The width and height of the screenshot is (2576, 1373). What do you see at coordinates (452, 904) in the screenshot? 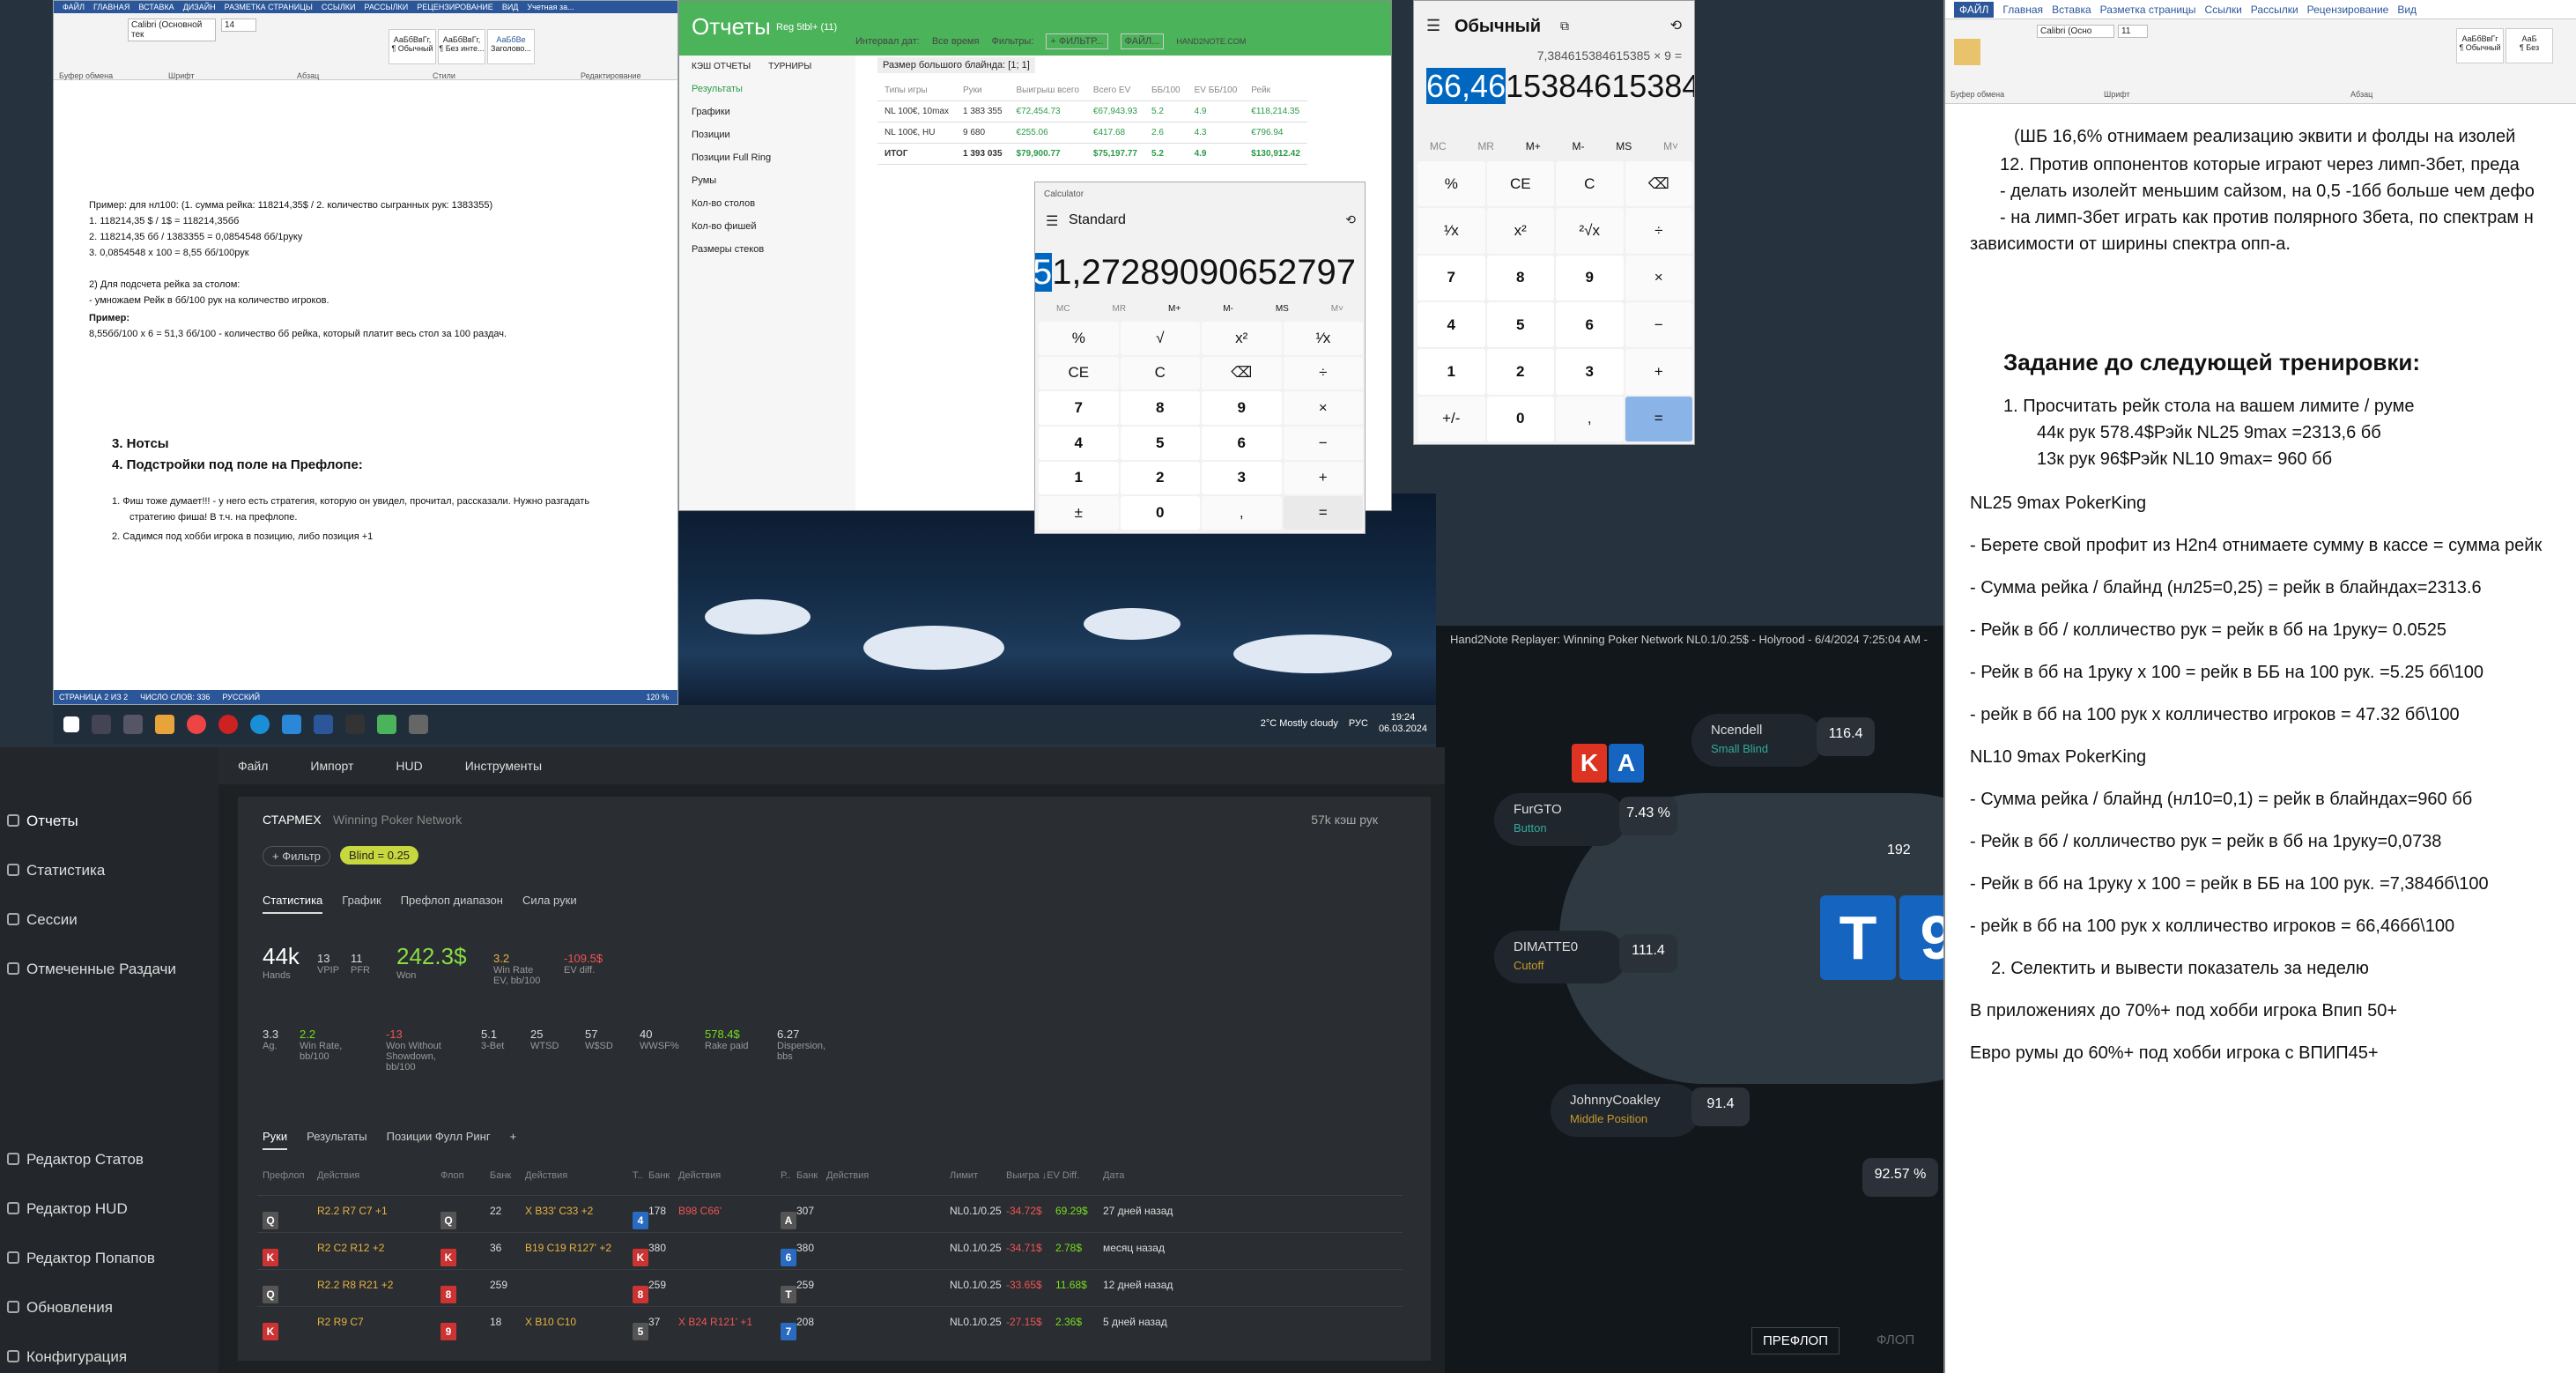
I see `tab-preflop-range: Префлоп диапазон` at bounding box center [452, 904].